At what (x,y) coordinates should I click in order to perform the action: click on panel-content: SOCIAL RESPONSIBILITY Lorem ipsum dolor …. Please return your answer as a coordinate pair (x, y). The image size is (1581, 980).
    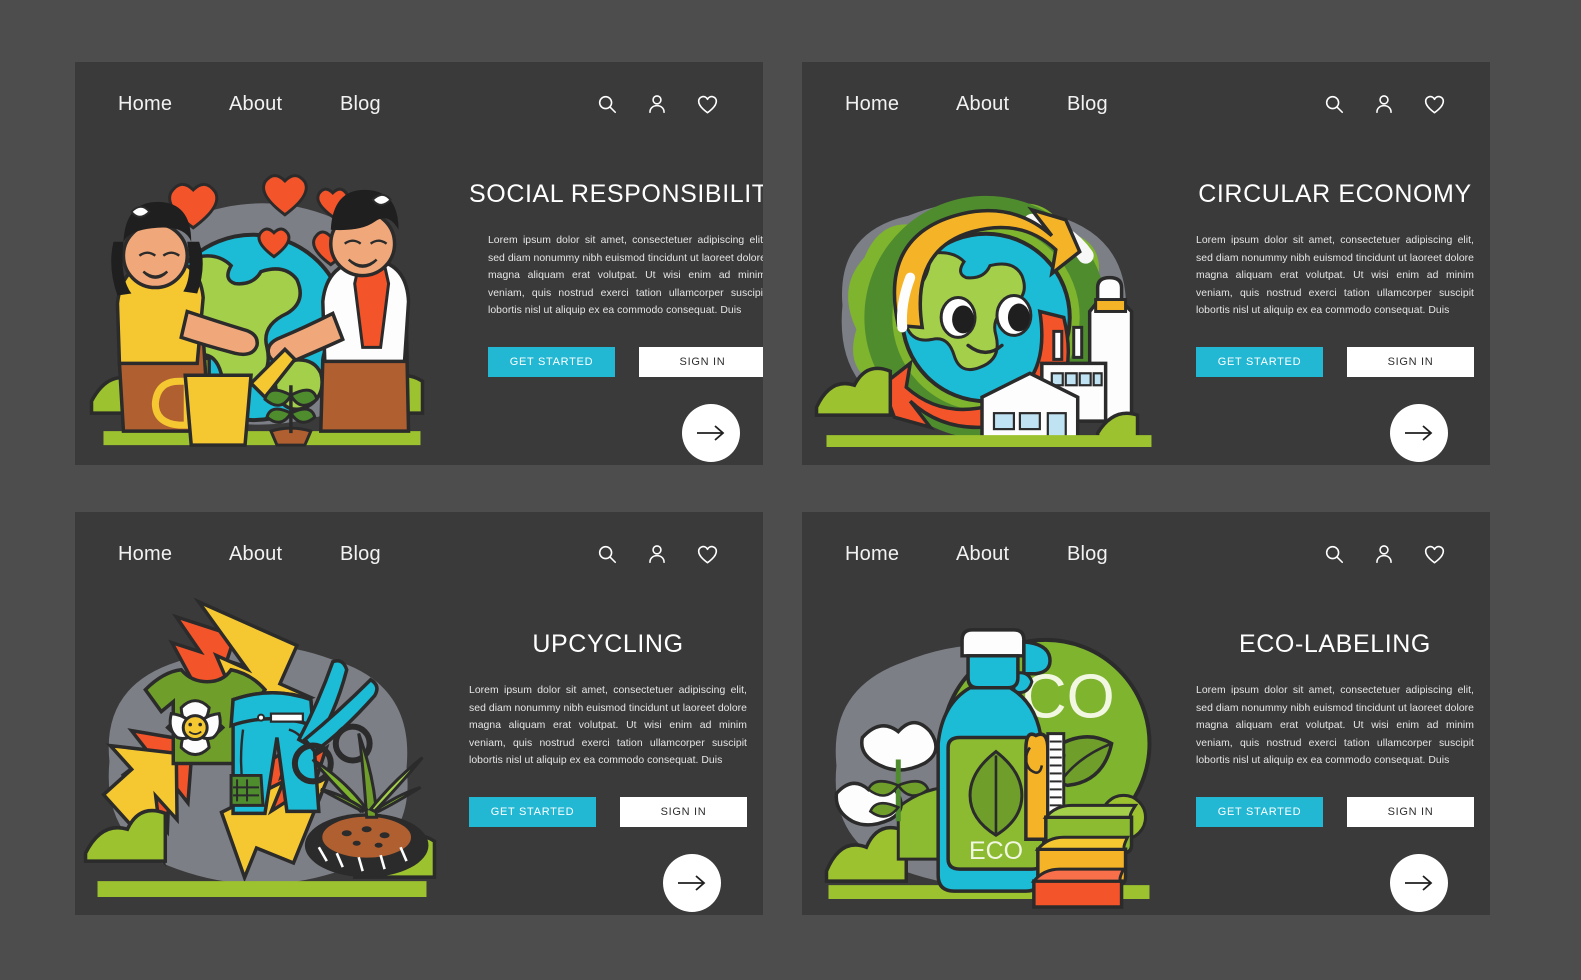
    Looking at the image, I should click on (419, 305).